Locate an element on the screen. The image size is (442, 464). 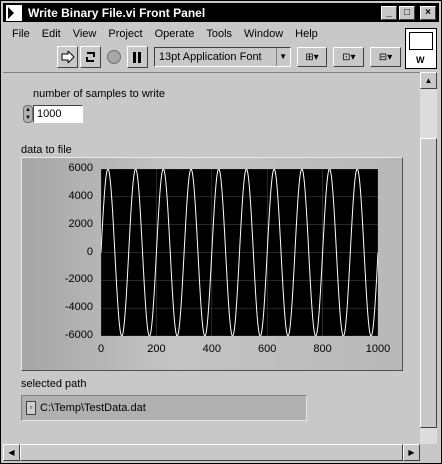
x-tick-label: 400 is located at coordinates (211, 349).